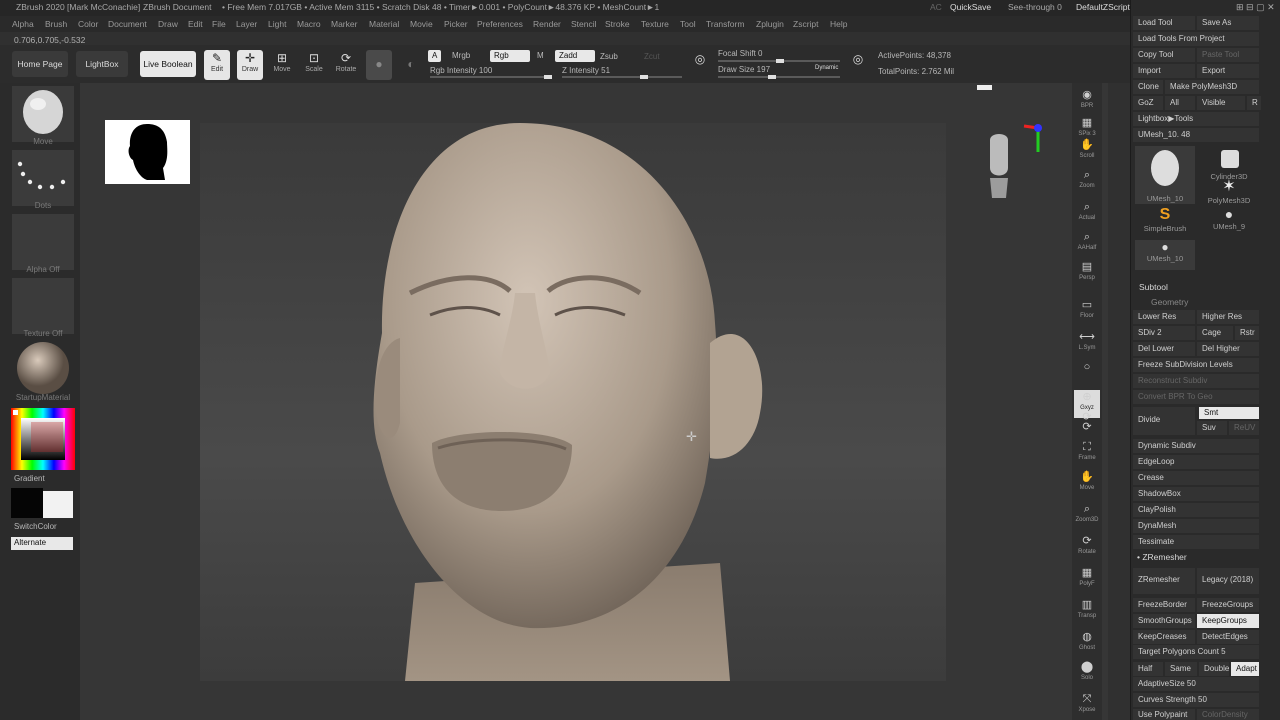  I want to click on alternate-button: Alternate, so click(42, 543).